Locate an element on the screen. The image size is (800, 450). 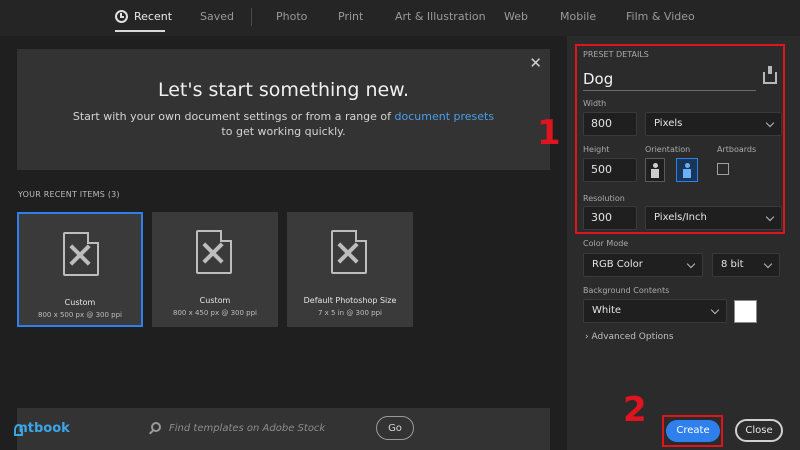
search-icon is located at coordinates (156, 427).